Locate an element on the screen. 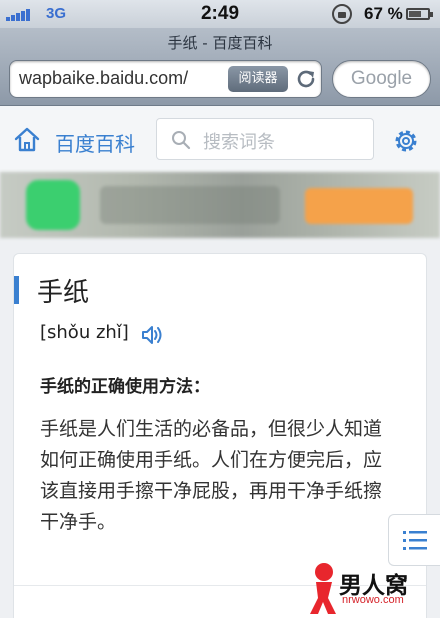  page-title: 手纸 - 百度百科 is located at coordinates (220, 43).